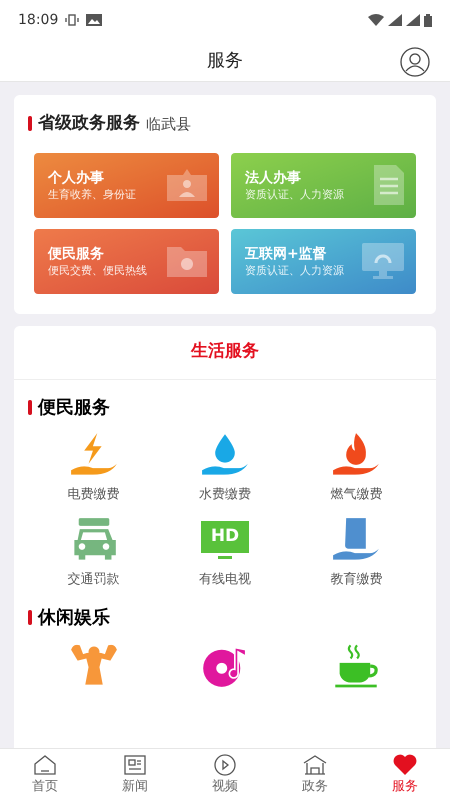 This screenshot has width=450, height=800. Describe the element at coordinates (405, 764) in the screenshot. I see `heart-icon` at that location.